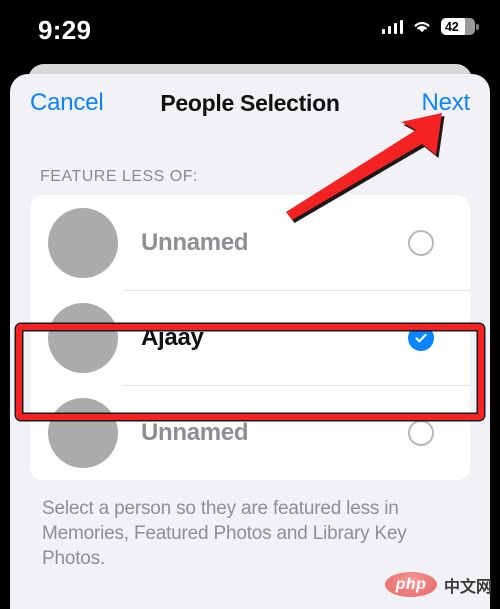 The height and width of the screenshot is (609, 500). I want to click on status-bar: 9:29 42, so click(250, 31).